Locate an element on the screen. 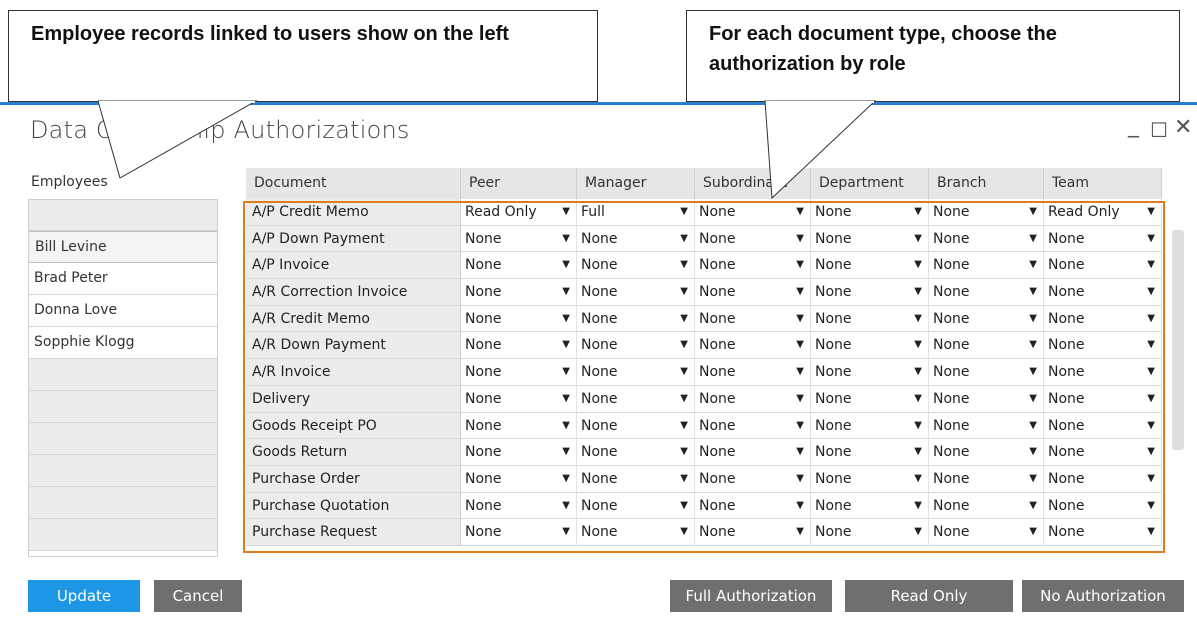 The image size is (1197, 628). document-name: Goods Return is located at coordinates (353, 452).